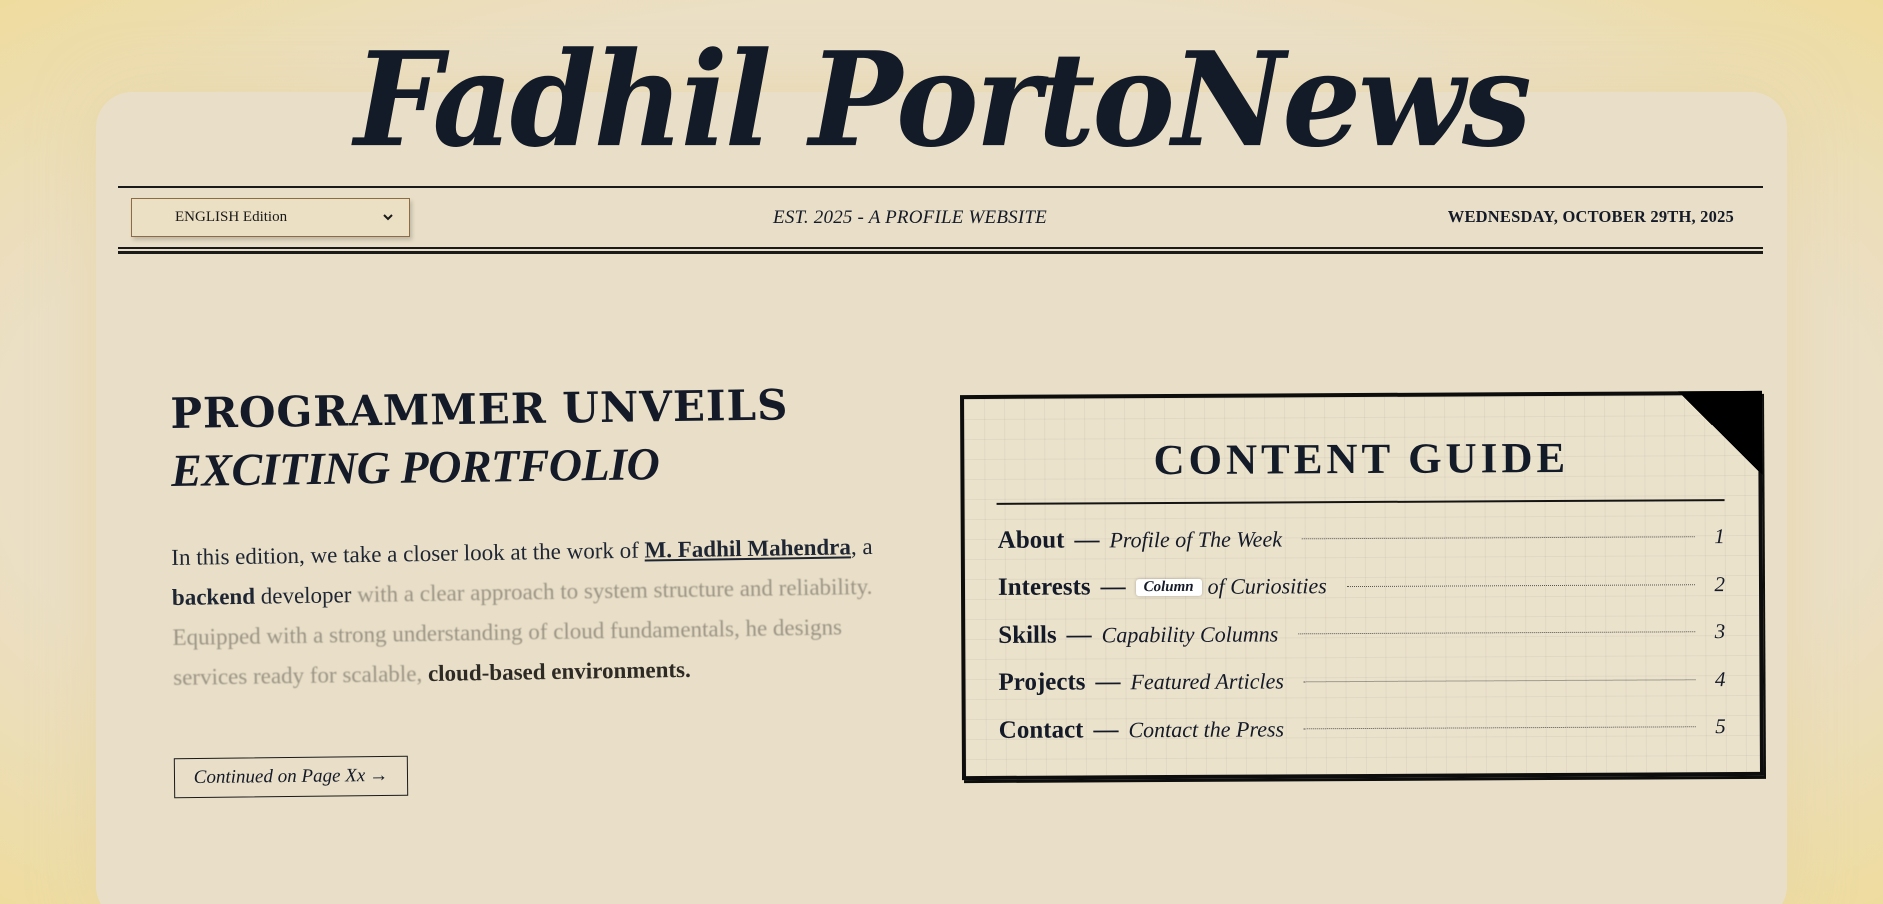  Describe the element at coordinates (231, 217) in the screenshot. I see `edition-select-label: ENGLISH Edition` at that location.